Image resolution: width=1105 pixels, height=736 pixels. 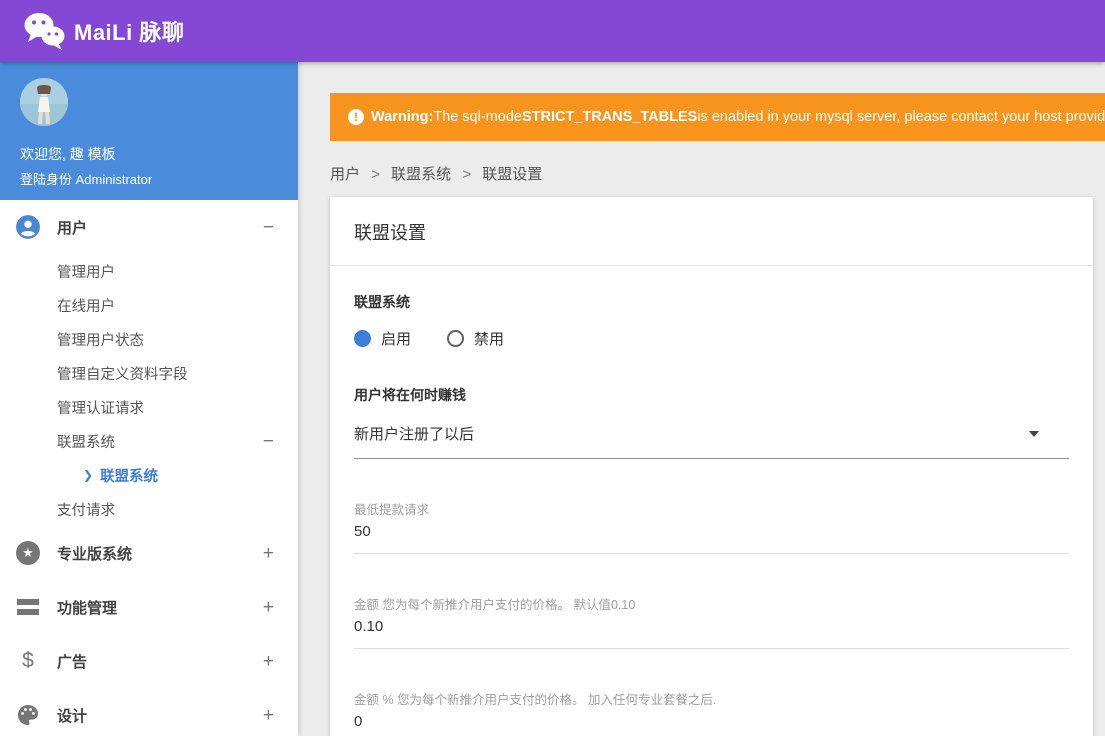 What do you see at coordinates (149, 475) in the screenshot?
I see `sidebar-item-affiliate-system-active: ❯ 联盟系统` at bounding box center [149, 475].